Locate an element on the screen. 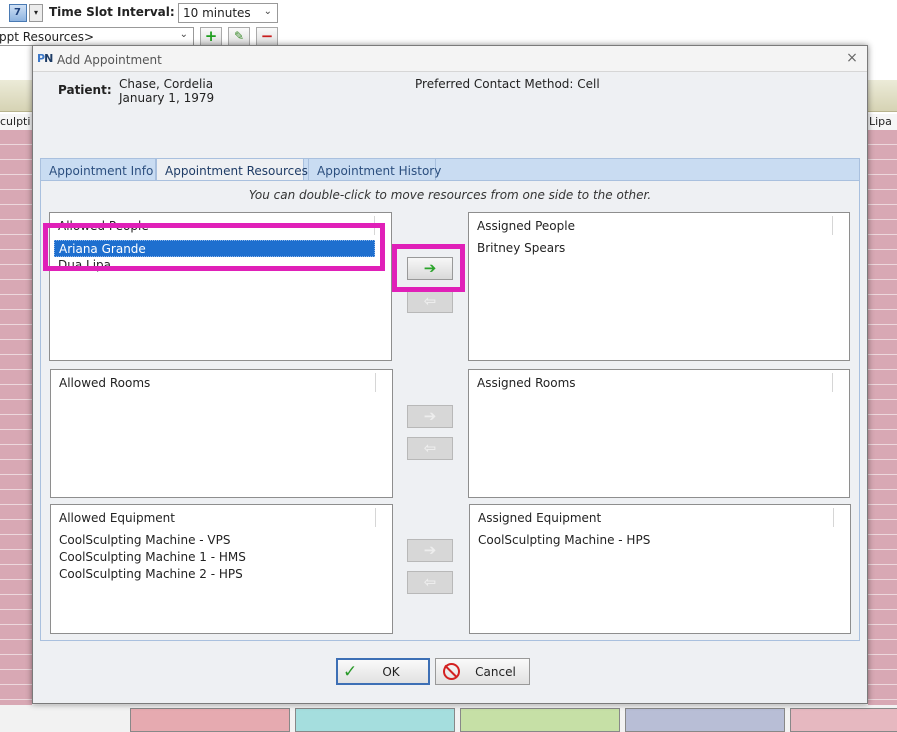  list-item: Ariana Grande is located at coordinates (214, 248).